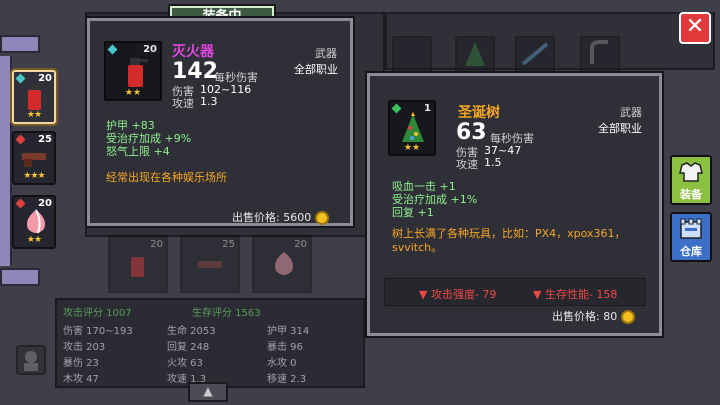 This screenshot has width=720, height=405. I want to click on attack-score: 攻击评分 1007, so click(97, 313).